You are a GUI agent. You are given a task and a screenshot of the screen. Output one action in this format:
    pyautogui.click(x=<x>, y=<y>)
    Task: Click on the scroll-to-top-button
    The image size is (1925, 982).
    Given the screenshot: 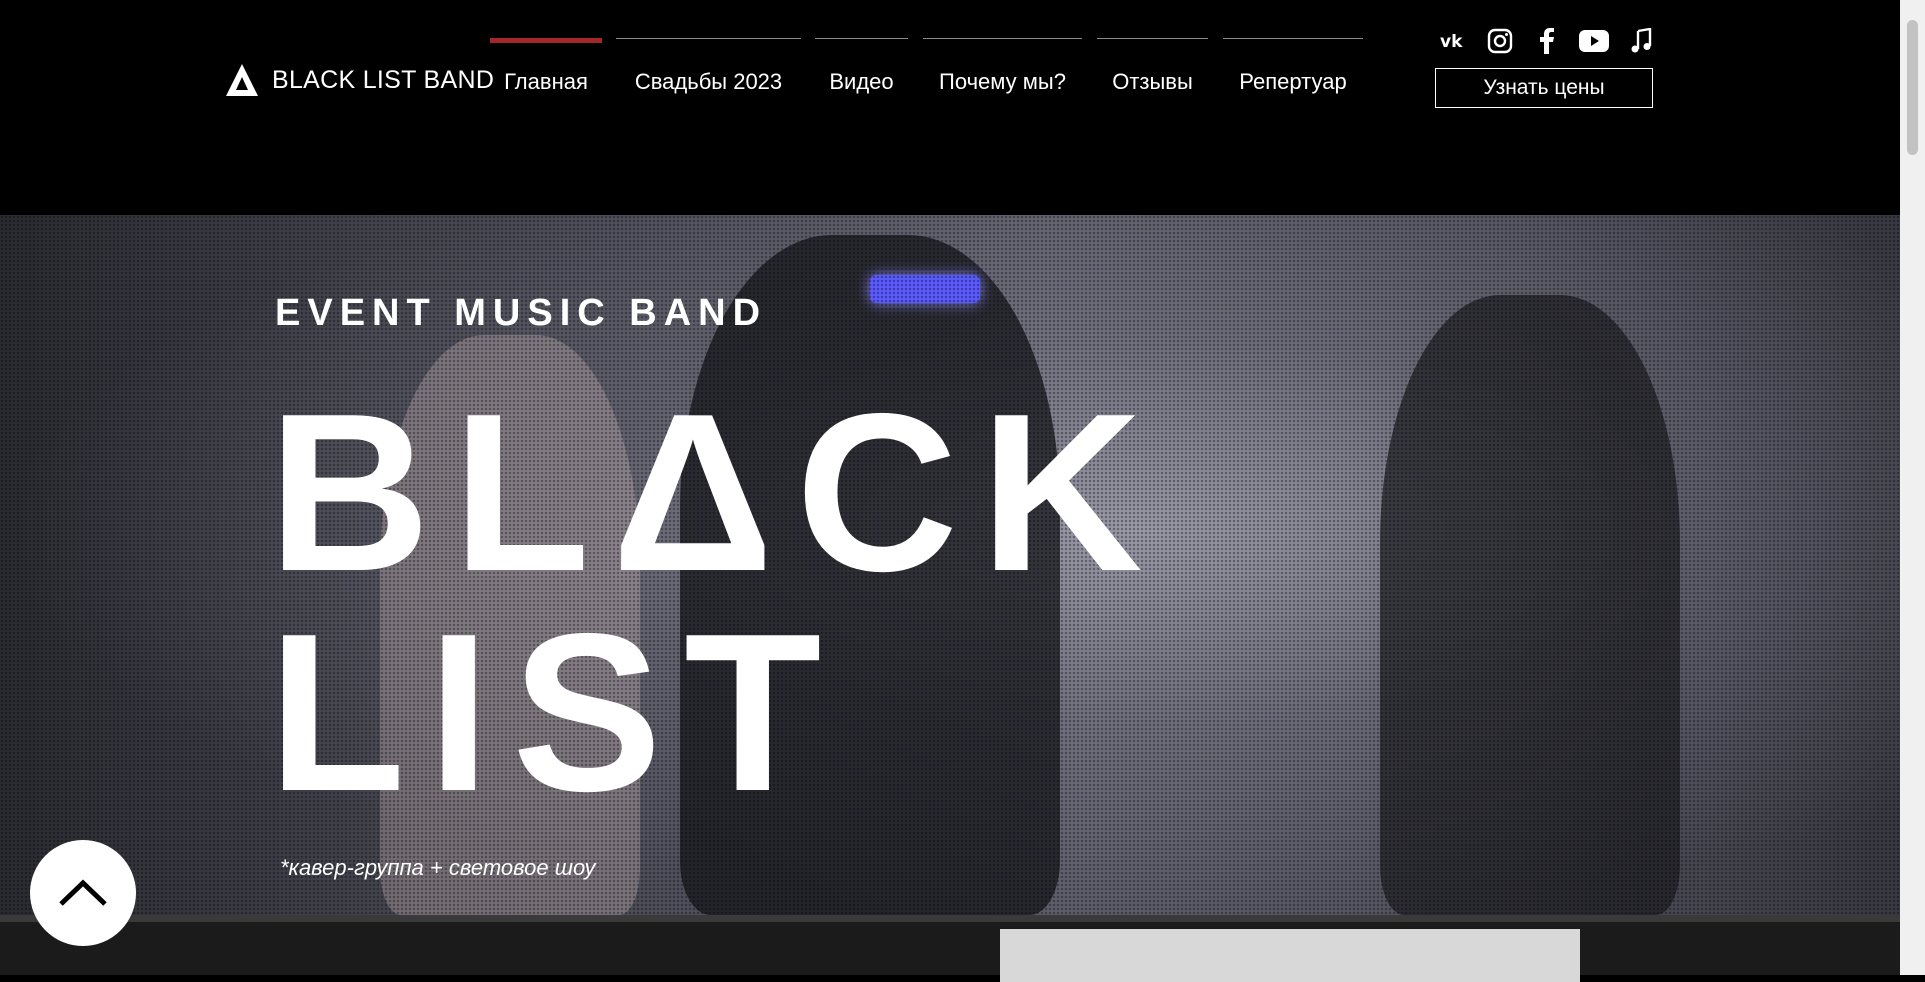 What is the action you would take?
    pyautogui.click(x=83, y=893)
    